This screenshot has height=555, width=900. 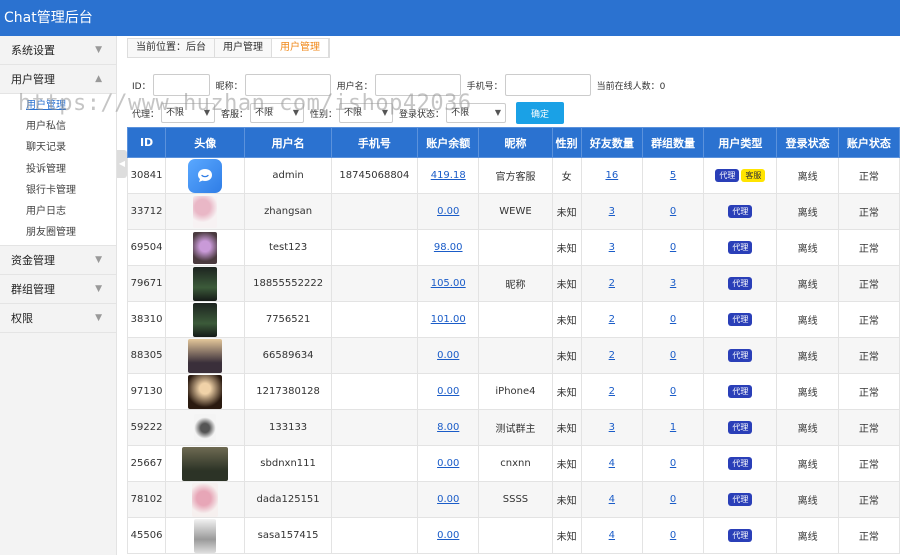 I want to click on cs-select: 不限 ▼, so click(x=277, y=113).